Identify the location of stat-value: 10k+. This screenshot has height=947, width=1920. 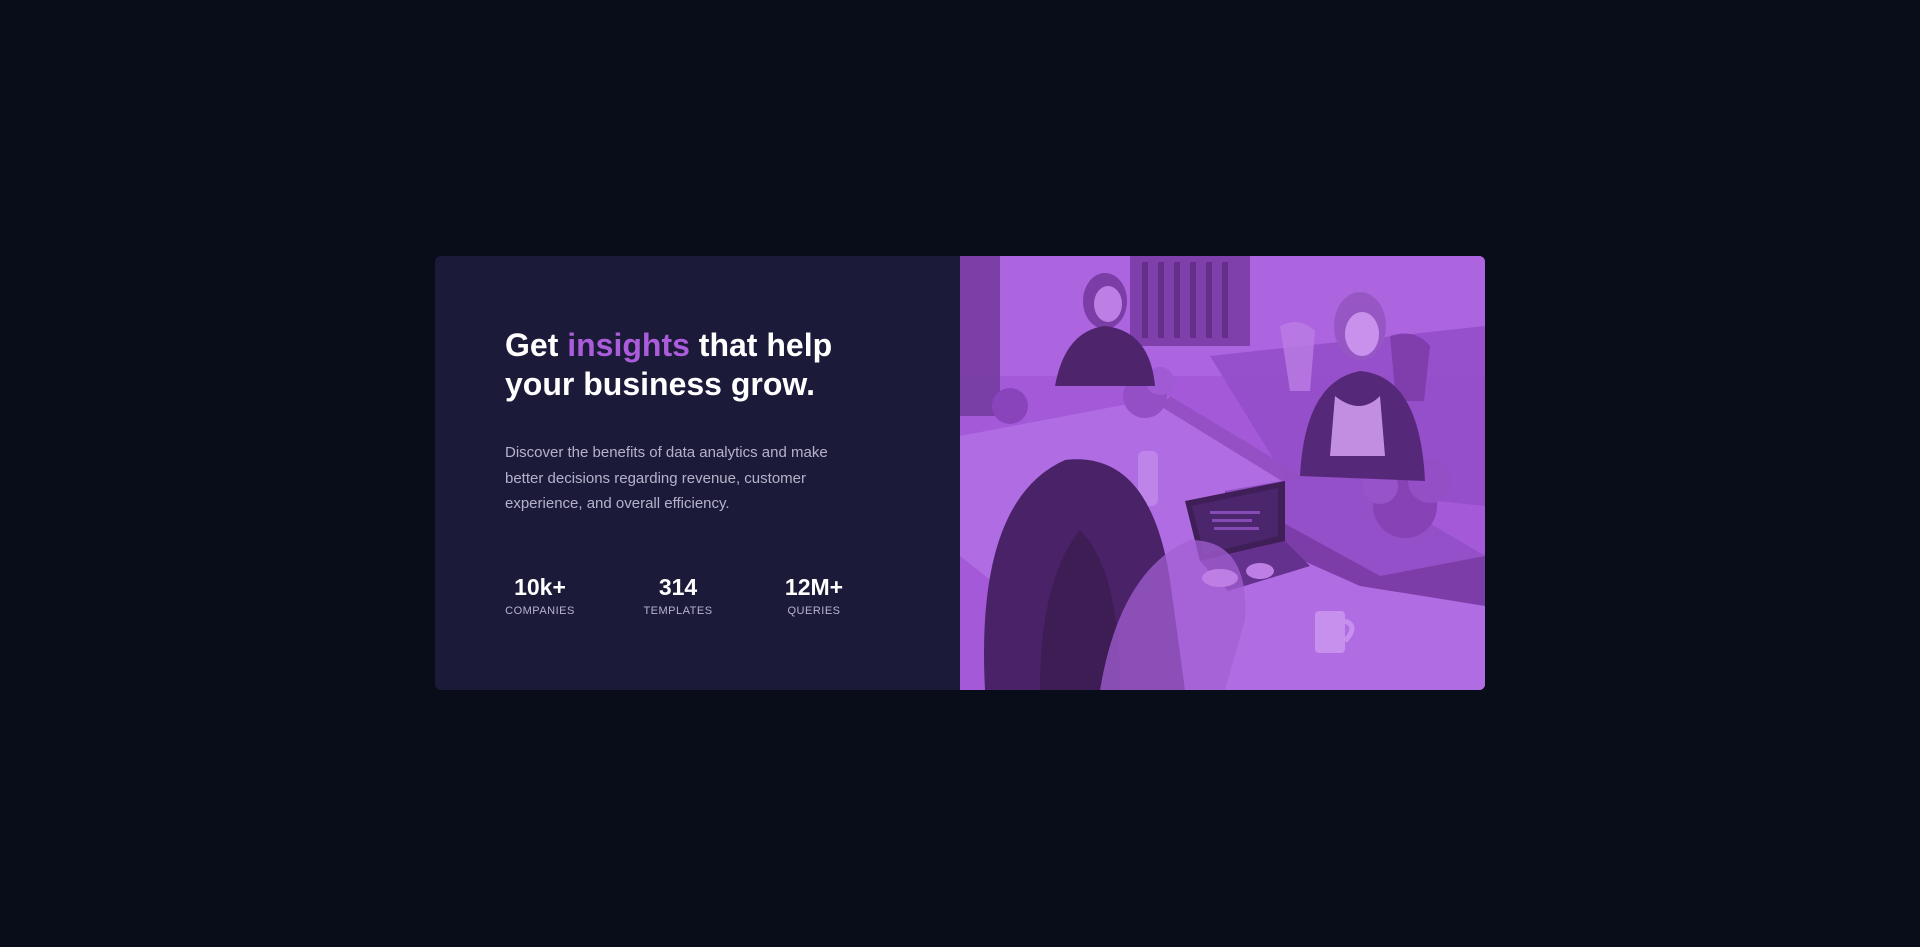
(540, 587).